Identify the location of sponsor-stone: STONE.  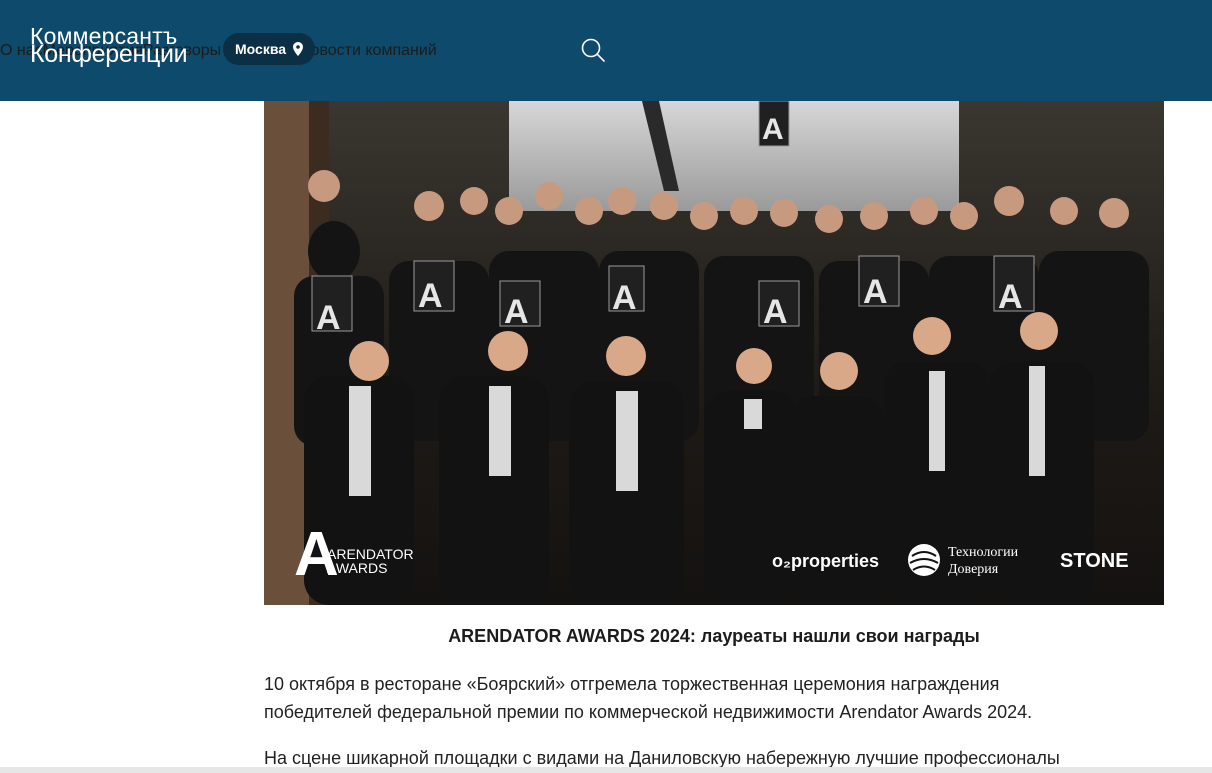
(1094, 561).